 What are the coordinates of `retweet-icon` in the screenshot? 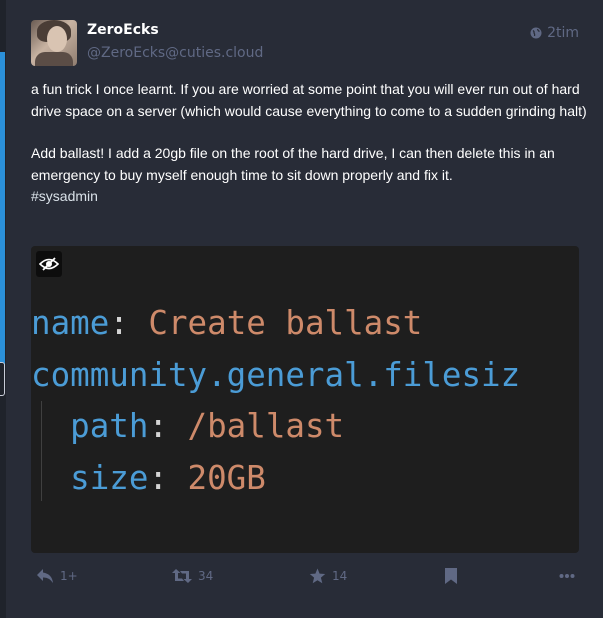 It's located at (182, 576).